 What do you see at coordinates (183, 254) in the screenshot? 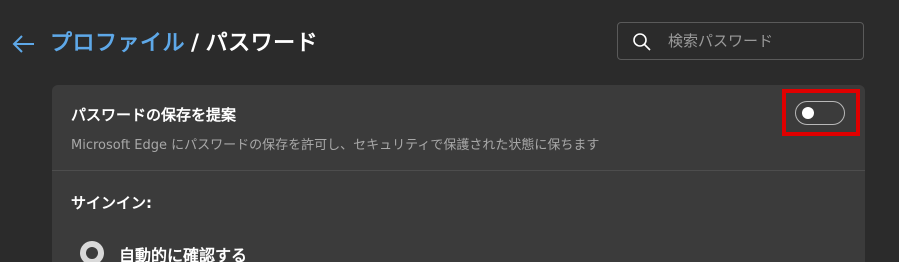
I see `radio-option-label: 自動的に確認する` at bounding box center [183, 254].